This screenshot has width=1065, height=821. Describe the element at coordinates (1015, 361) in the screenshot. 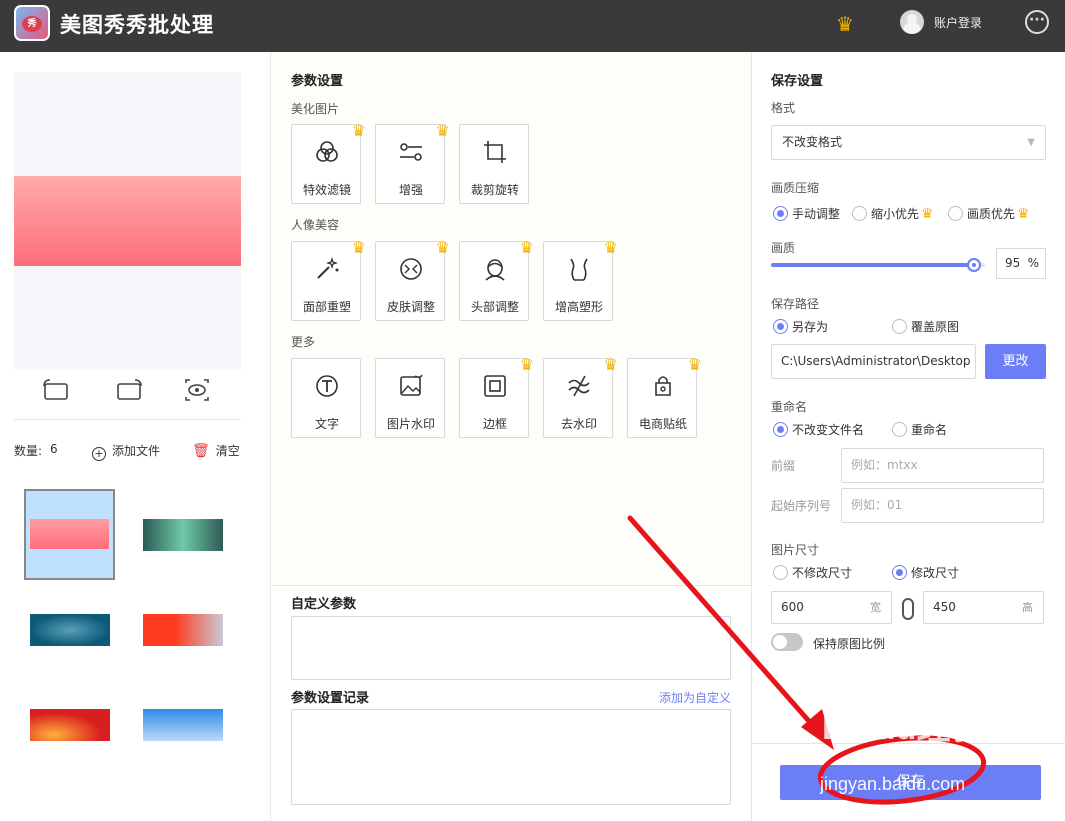

I see `change-path-button: 更改` at that location.